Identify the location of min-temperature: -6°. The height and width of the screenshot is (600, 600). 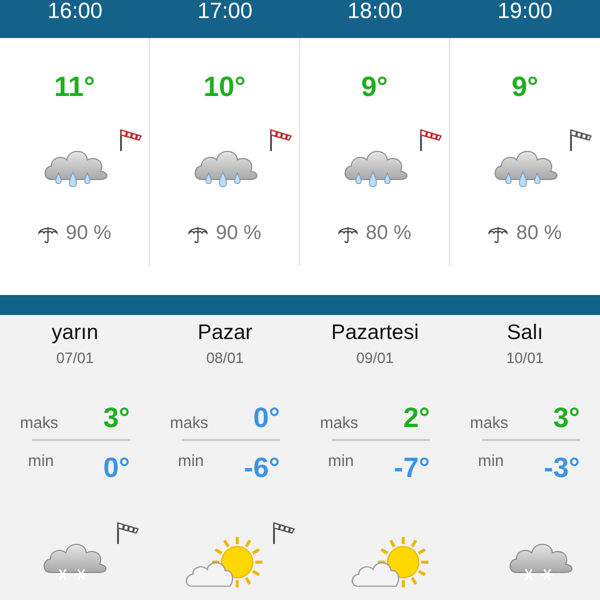
(262, 468).